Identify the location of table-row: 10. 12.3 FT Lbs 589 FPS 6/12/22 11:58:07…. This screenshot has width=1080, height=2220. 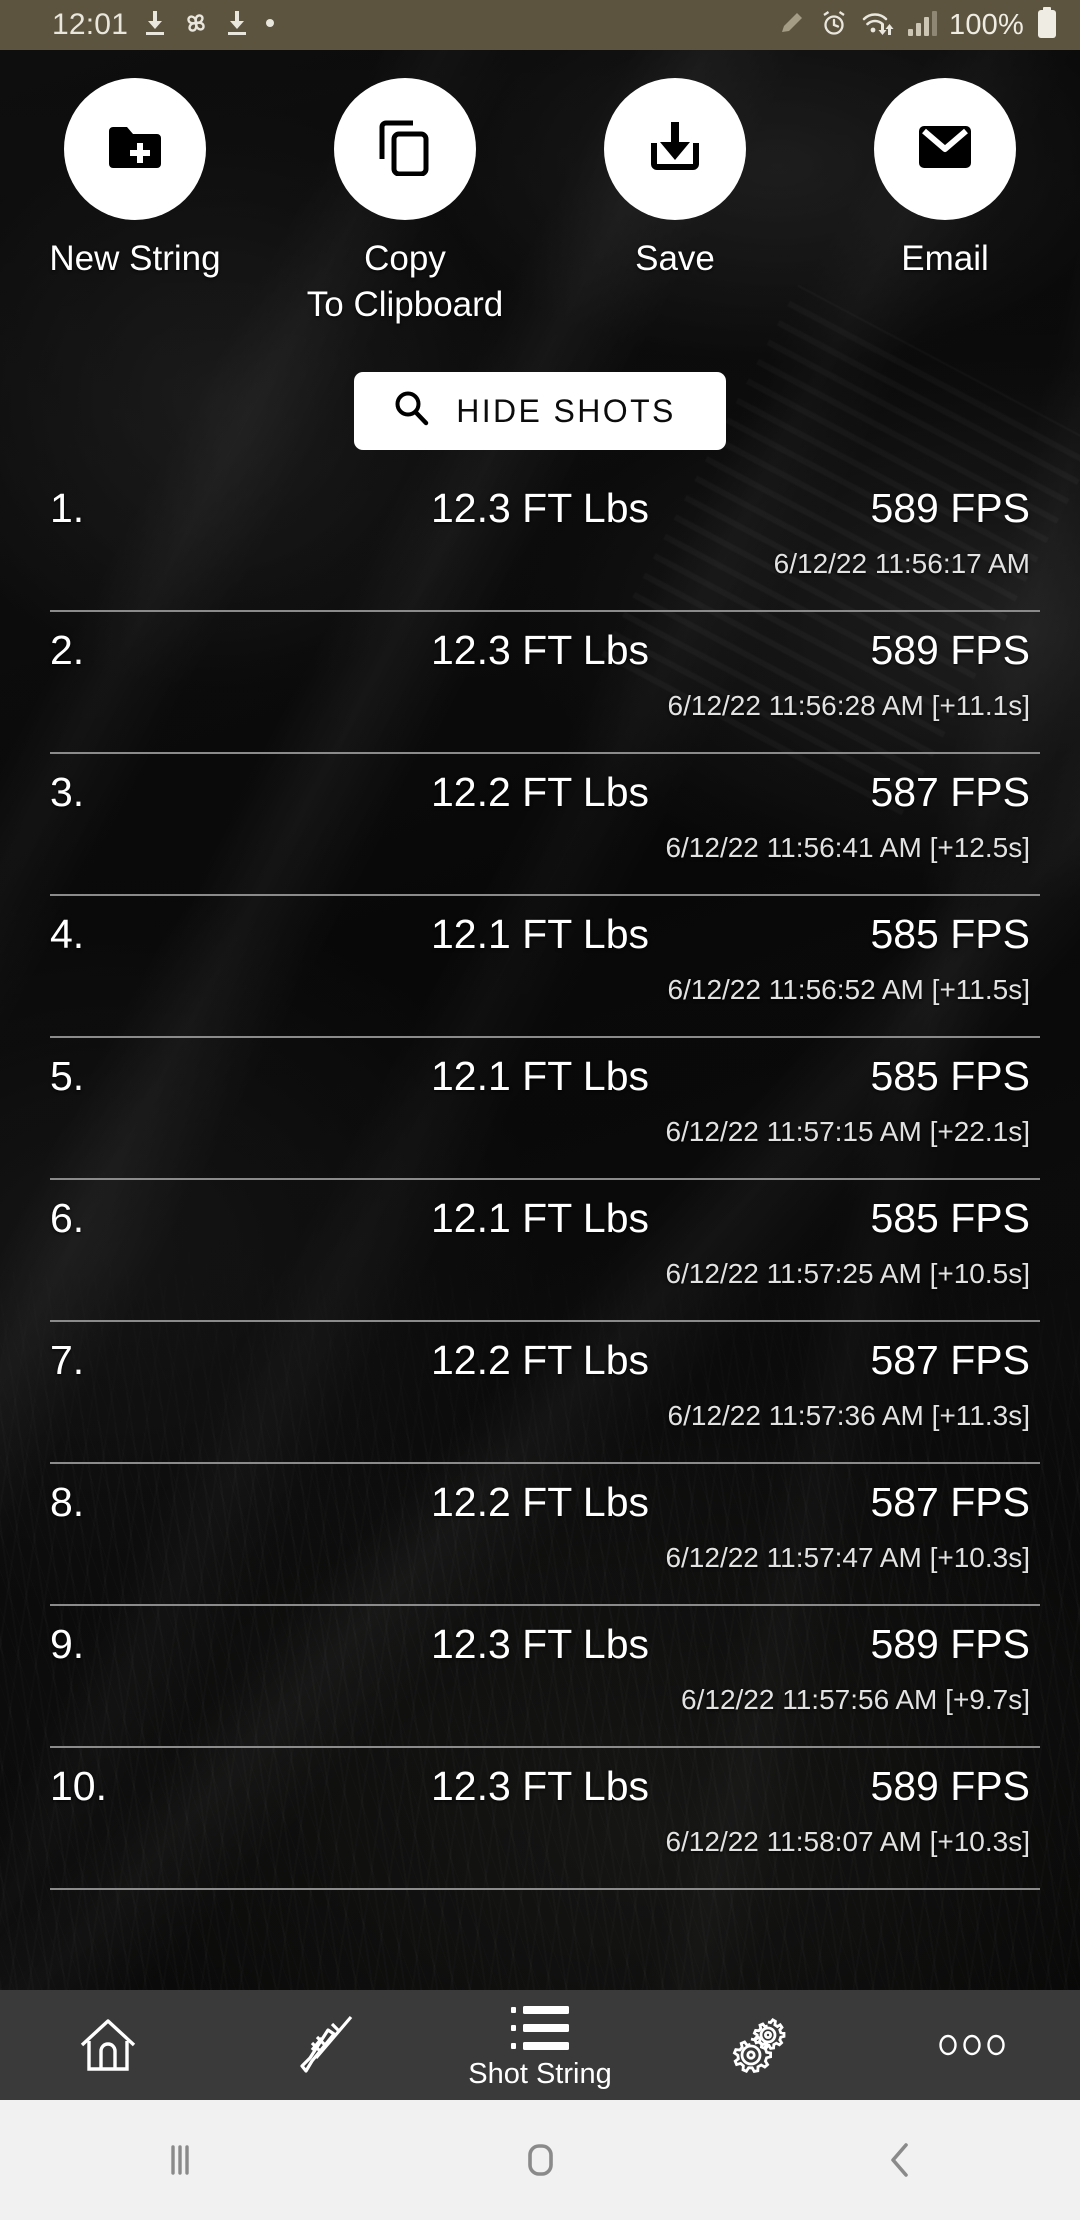
(540, 1819).